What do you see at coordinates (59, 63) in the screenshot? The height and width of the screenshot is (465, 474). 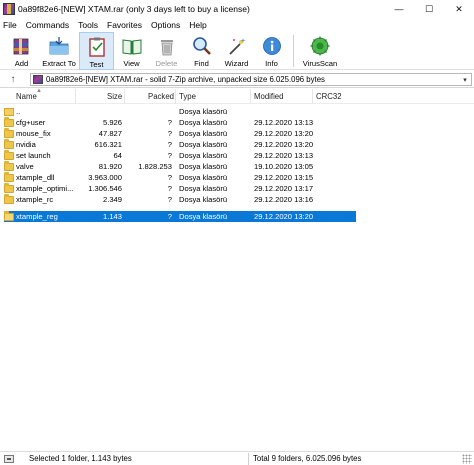 I see `extract-to-label: Extract To` at bounding box center [59, 63].